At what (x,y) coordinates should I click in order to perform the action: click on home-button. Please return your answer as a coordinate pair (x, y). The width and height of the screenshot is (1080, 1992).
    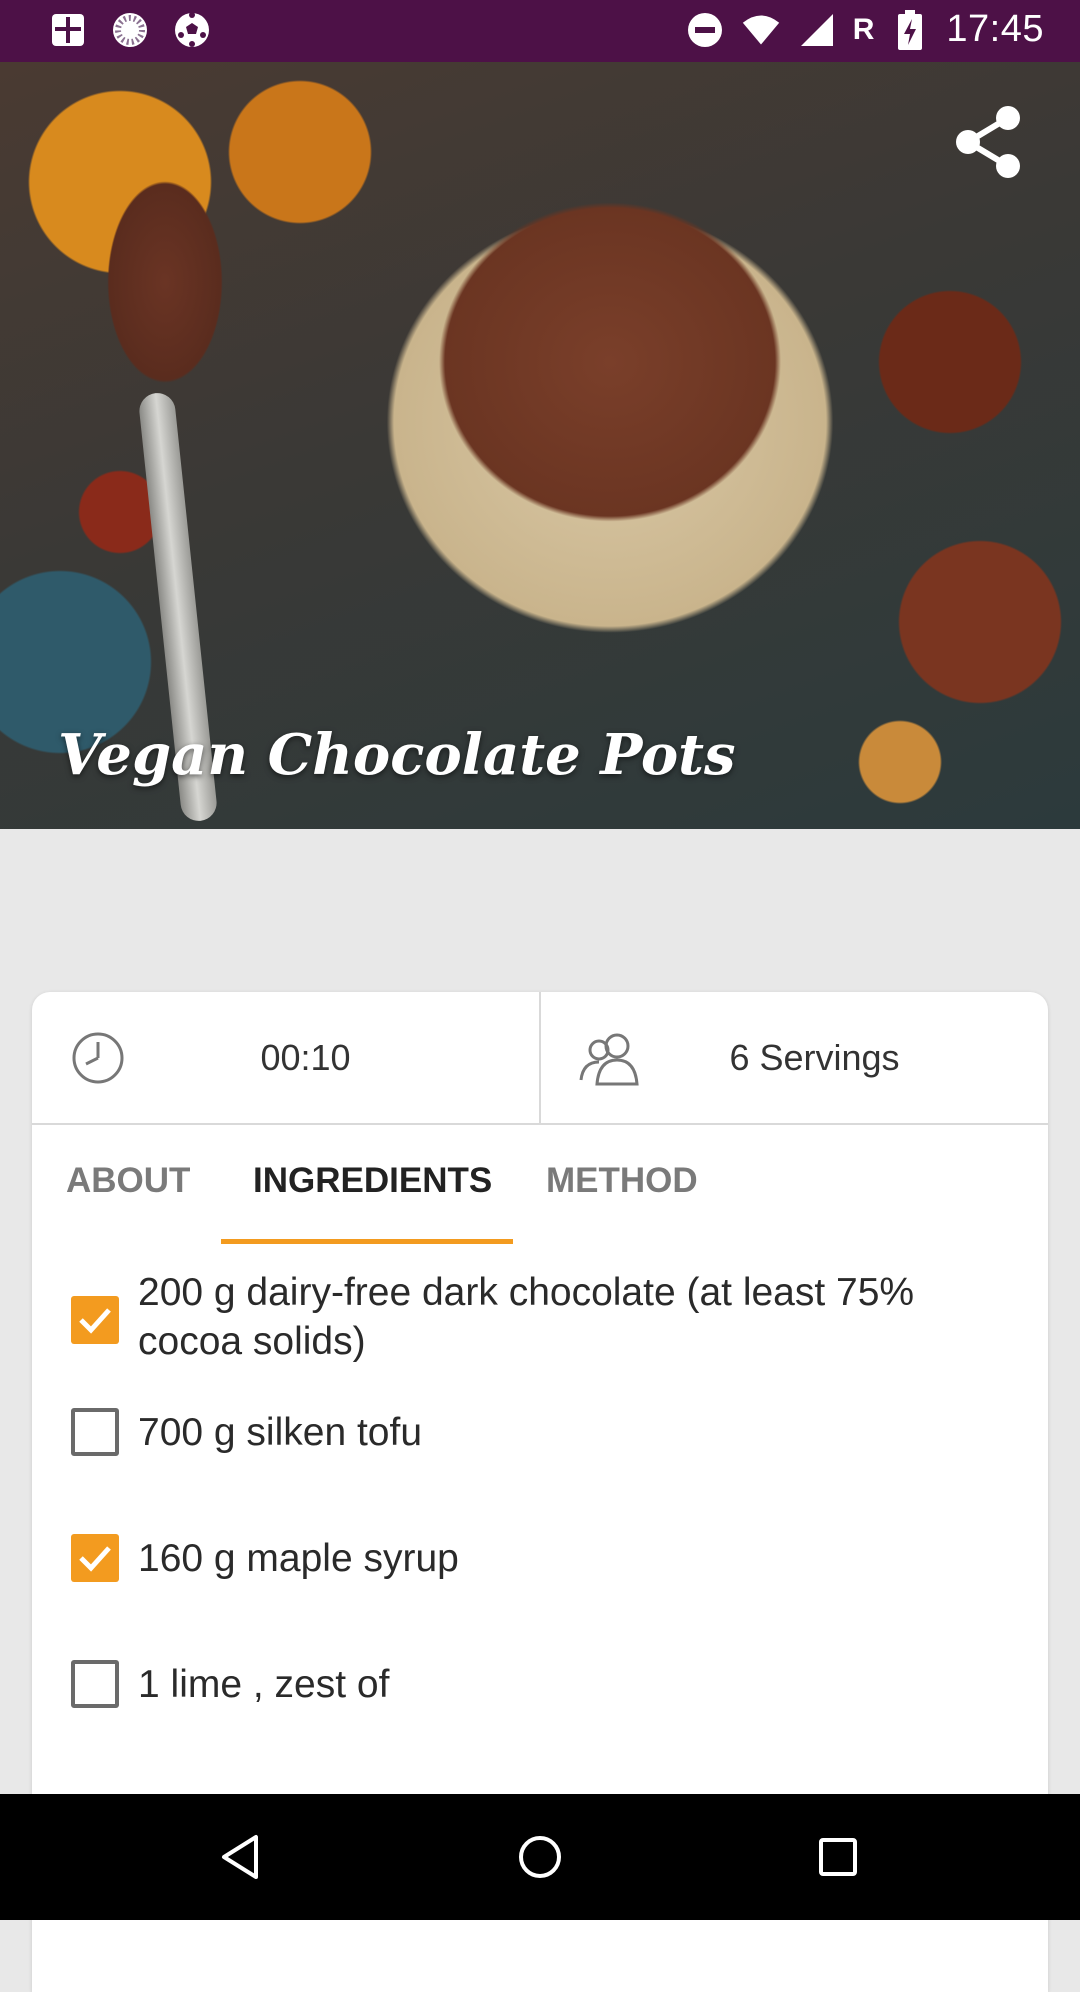
    Looking at the image, I should click on (540, 1857).